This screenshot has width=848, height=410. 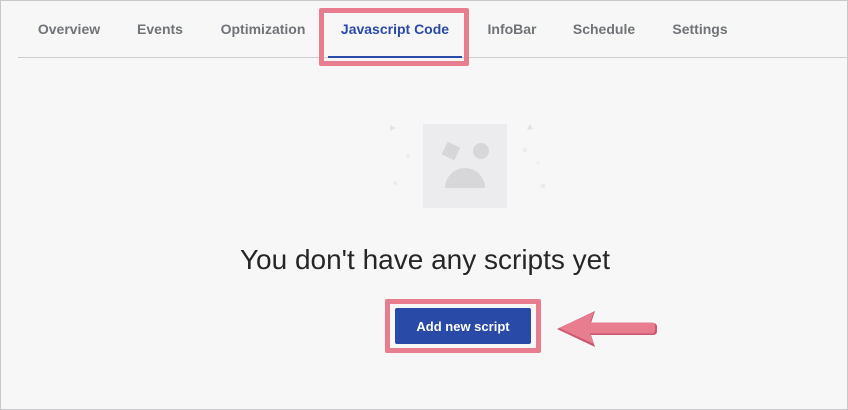 What do you see at coordinates (463, 326) in the screenshot?
I see `add-new-script-button: Add new script` at bounding box center [463, 326].